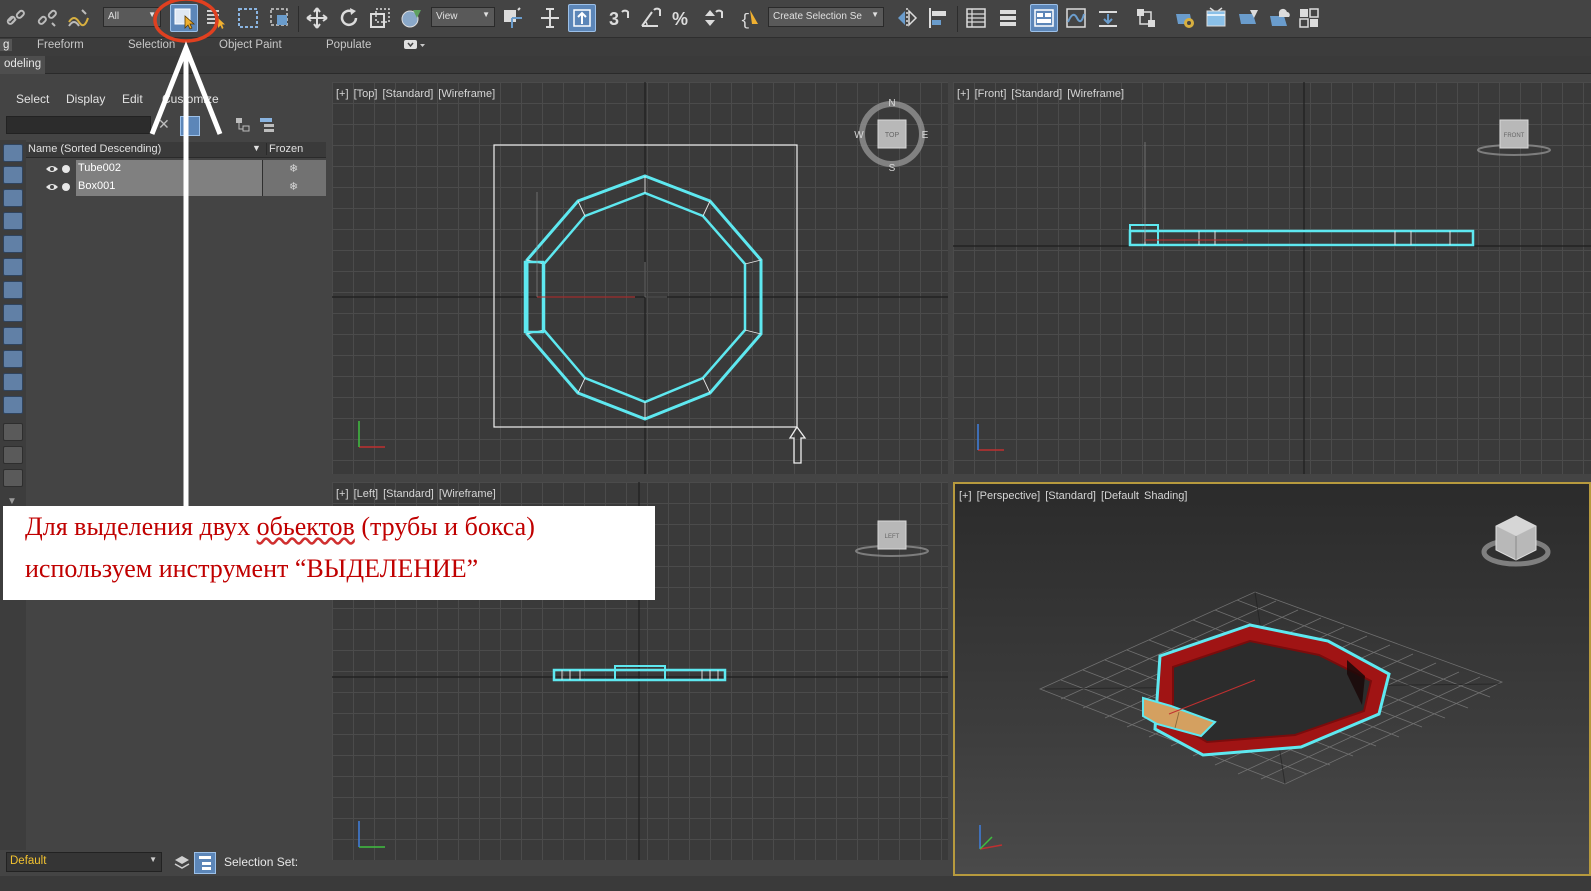 This screenshot has height=891, width=1591. What do you see at coordinates (348, 45) in the screenshot?
I see `tab-populate: Populate` at bounding box center [348, 45].